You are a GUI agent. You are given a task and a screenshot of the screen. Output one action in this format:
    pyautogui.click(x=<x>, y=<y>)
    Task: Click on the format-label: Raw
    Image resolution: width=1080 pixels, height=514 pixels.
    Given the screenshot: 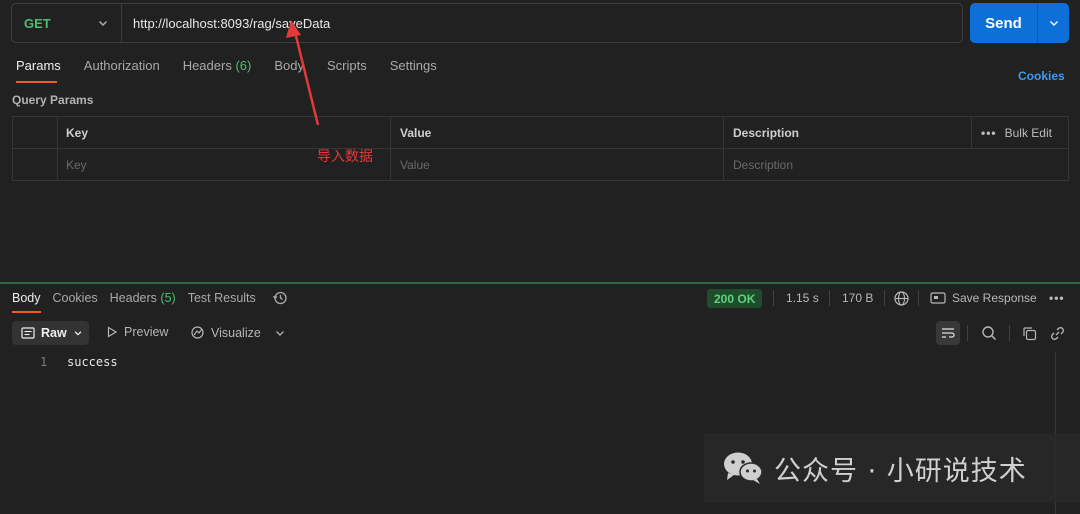 What is the action you would take?
    pyautogui.click(x=54, y=333)
    